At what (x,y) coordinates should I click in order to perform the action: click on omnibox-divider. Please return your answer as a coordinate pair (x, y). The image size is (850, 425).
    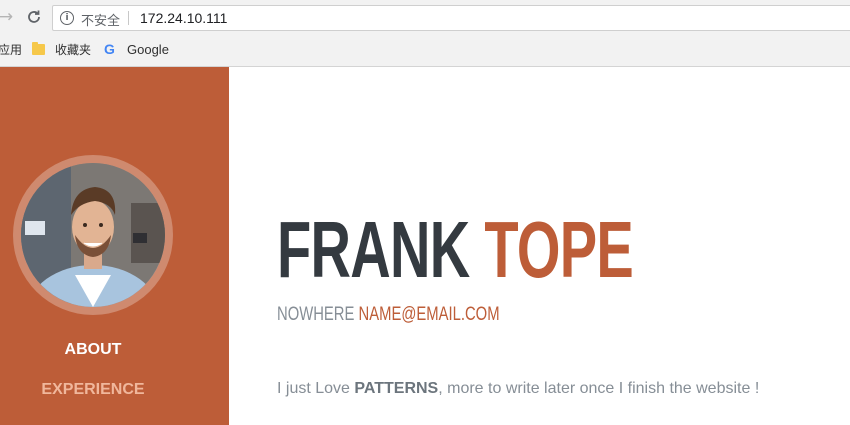
    Looking at the image, I should click on (128, 18).